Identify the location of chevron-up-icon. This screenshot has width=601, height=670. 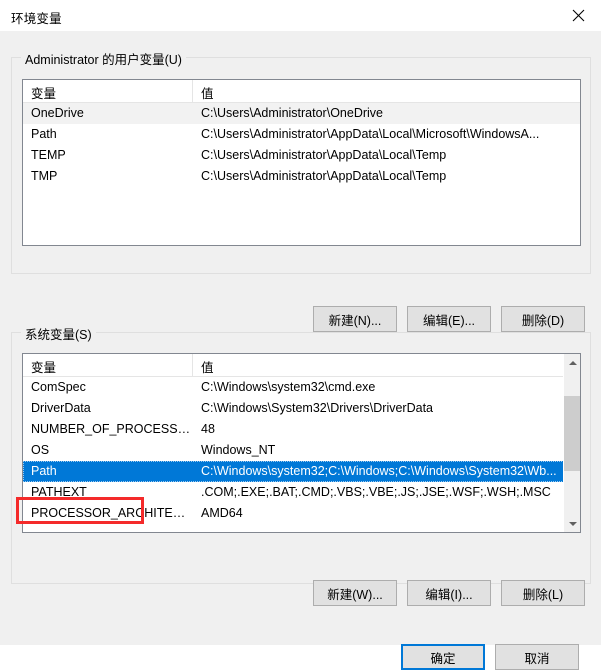
(572, 362).